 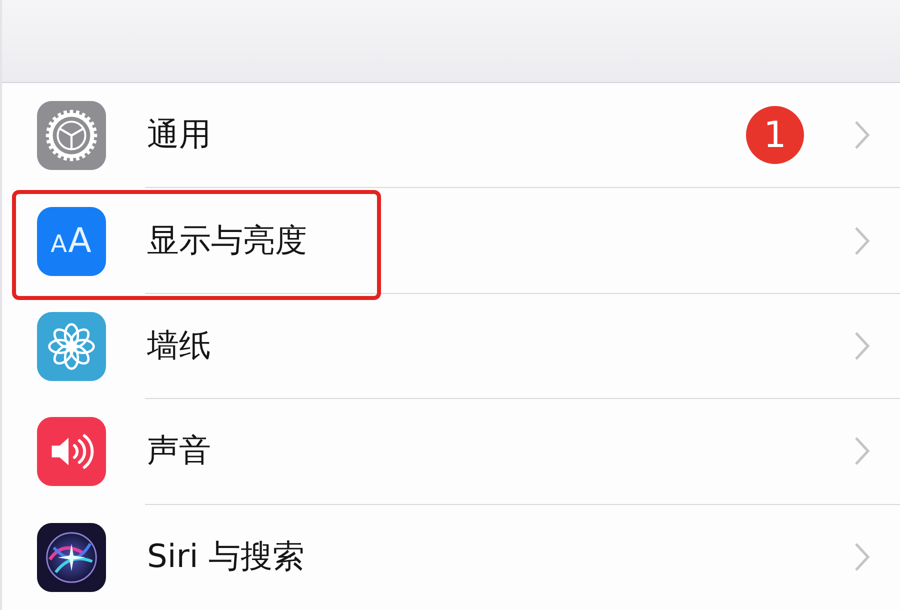 What do you see at coordinates (71, 451) in the screenshot?
I see `speaker-icon` at bounding box center [71, 451].